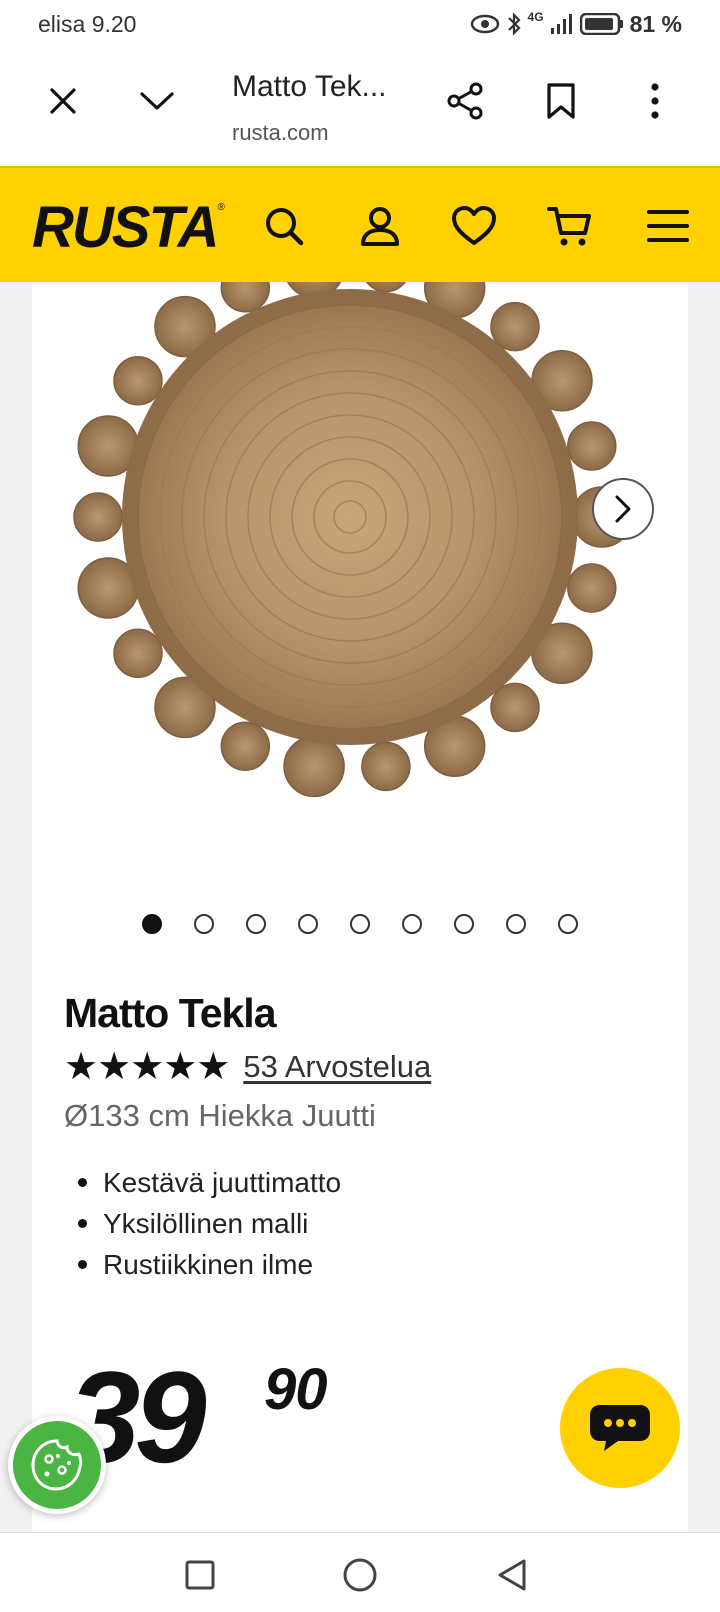  Describe the element at coordinates (221, 207) in the screenshot. I see `logo-registered-mark: ®` at that location.